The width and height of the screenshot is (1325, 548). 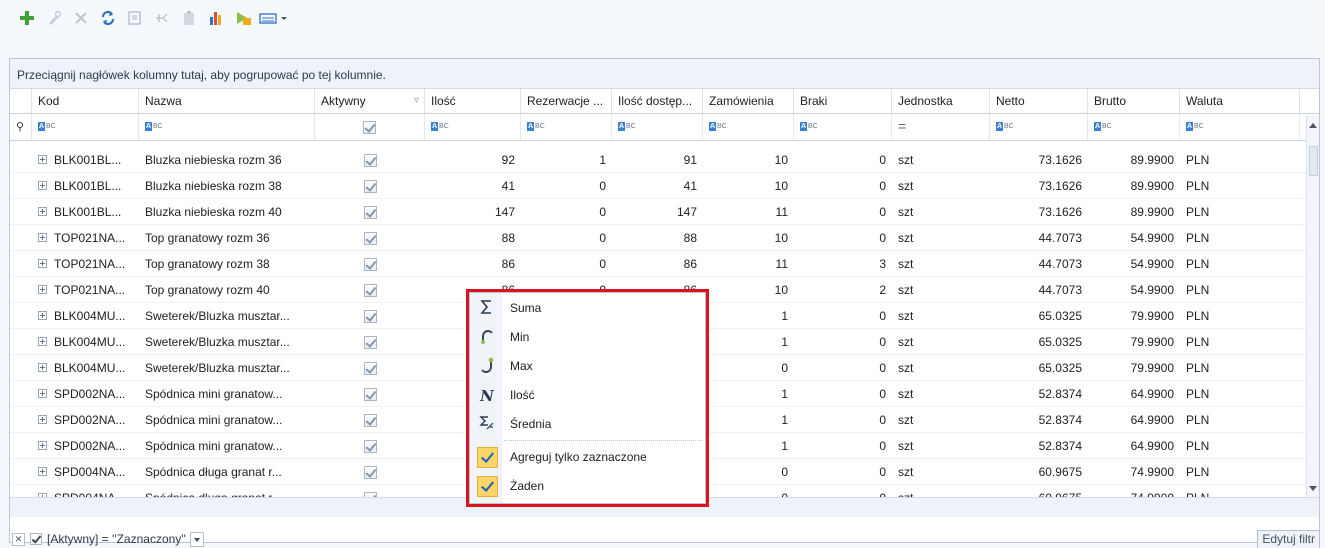 What do you see at coordinates (748, 368) in the screenshot?
I see `cell-zamowienia: 0` at bounding box center [748, 368].